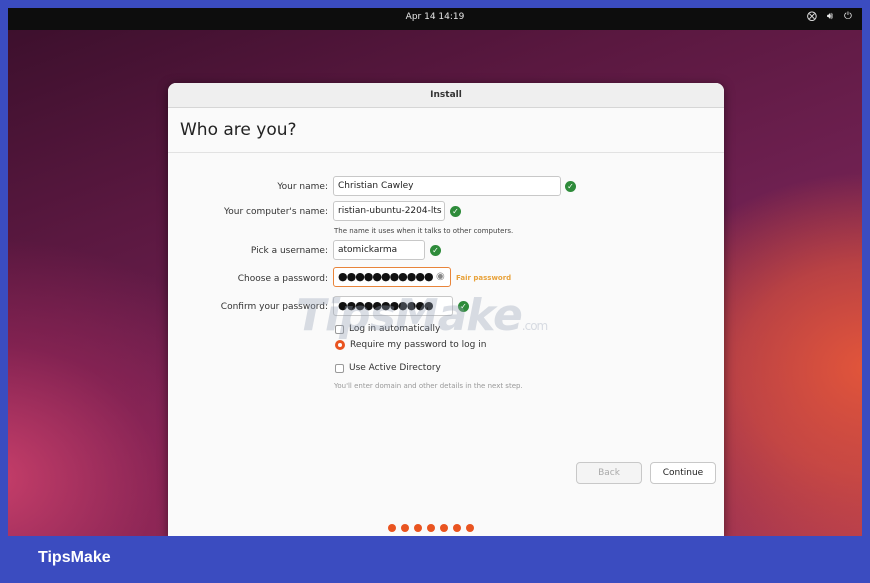 The height and width of the screenshot is (583, 870). What do you see at coordinates (440, 276) in the screenshot?
I see `show-password-icon: ◉` at bounding box center [440, 276].